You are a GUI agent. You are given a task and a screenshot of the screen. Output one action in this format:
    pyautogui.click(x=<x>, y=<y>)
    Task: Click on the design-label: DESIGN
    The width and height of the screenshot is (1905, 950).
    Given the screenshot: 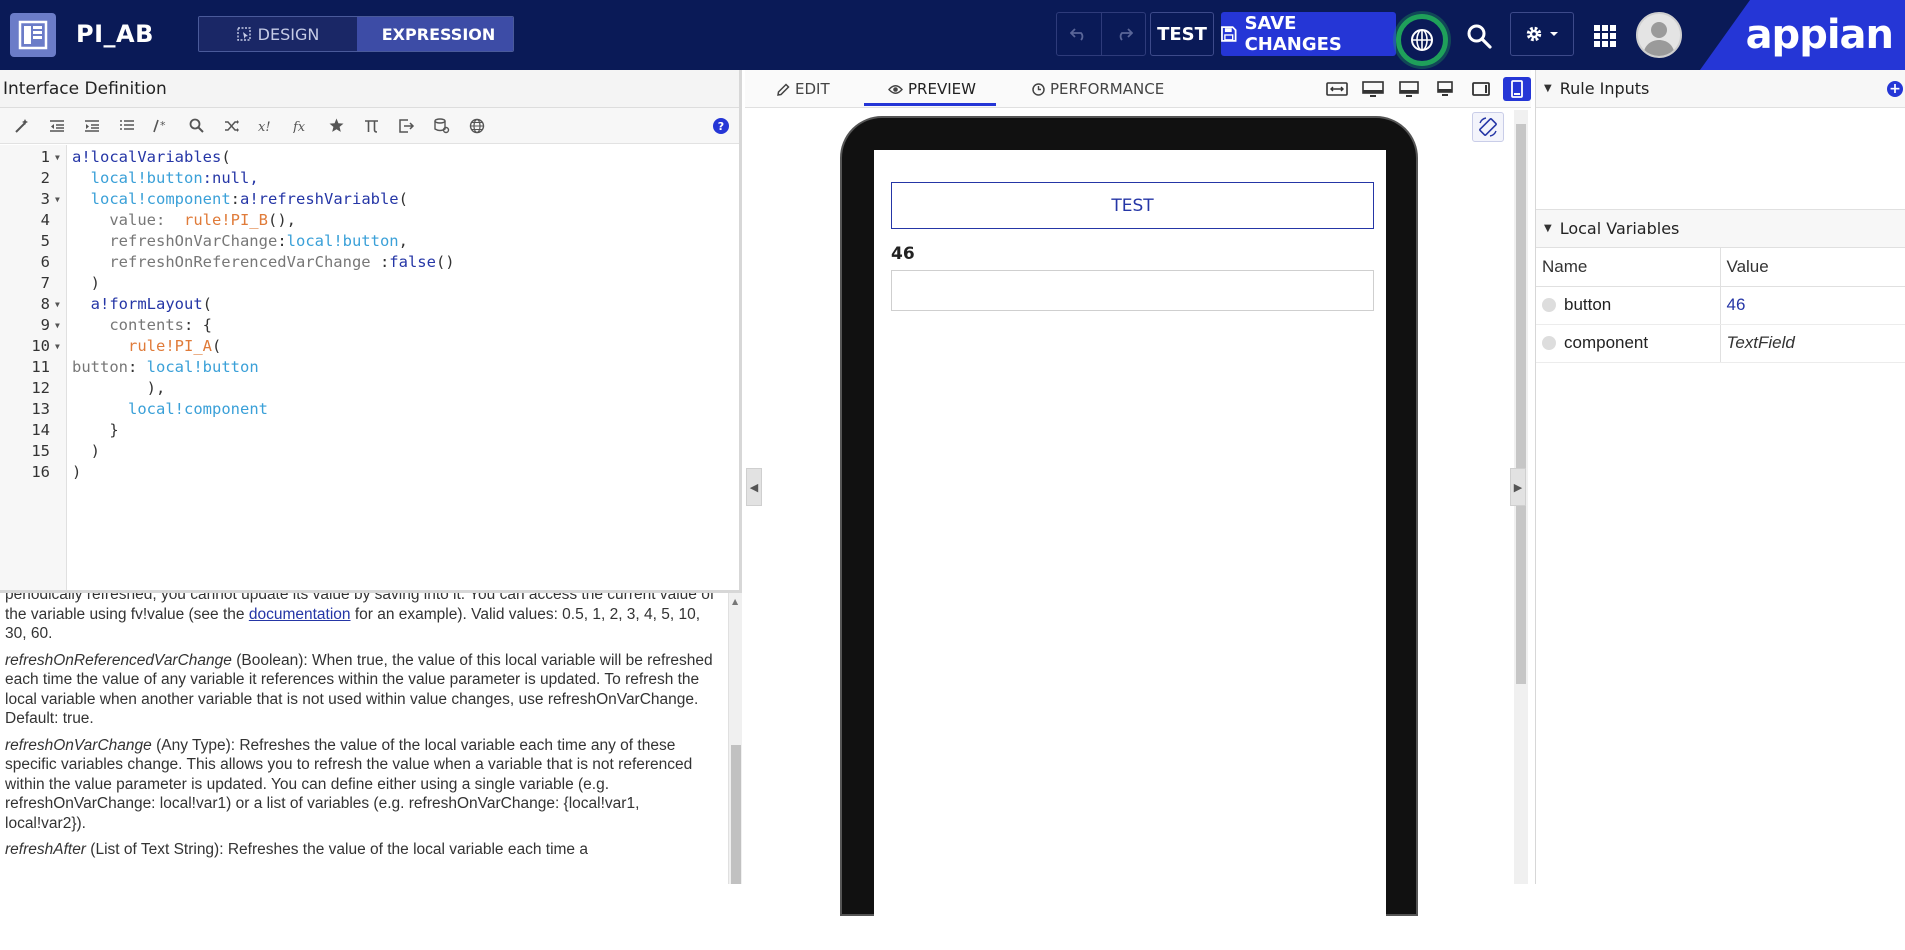 What is the action you would take?
    pyautogui.click(x=288, y=34)
    